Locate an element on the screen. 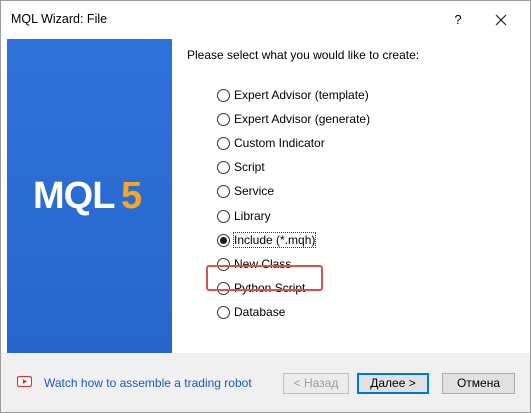 This screenshot has width=531, height=413. option-include: Include (*.mqh) is located at coordinates (267, 240).